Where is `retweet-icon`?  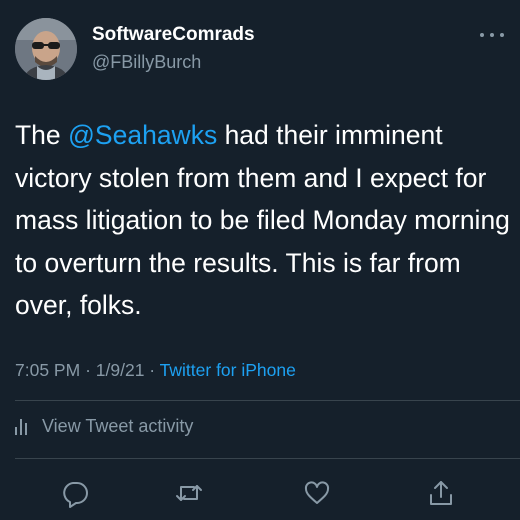 retweet-icon is located at coordinates (189, 493).